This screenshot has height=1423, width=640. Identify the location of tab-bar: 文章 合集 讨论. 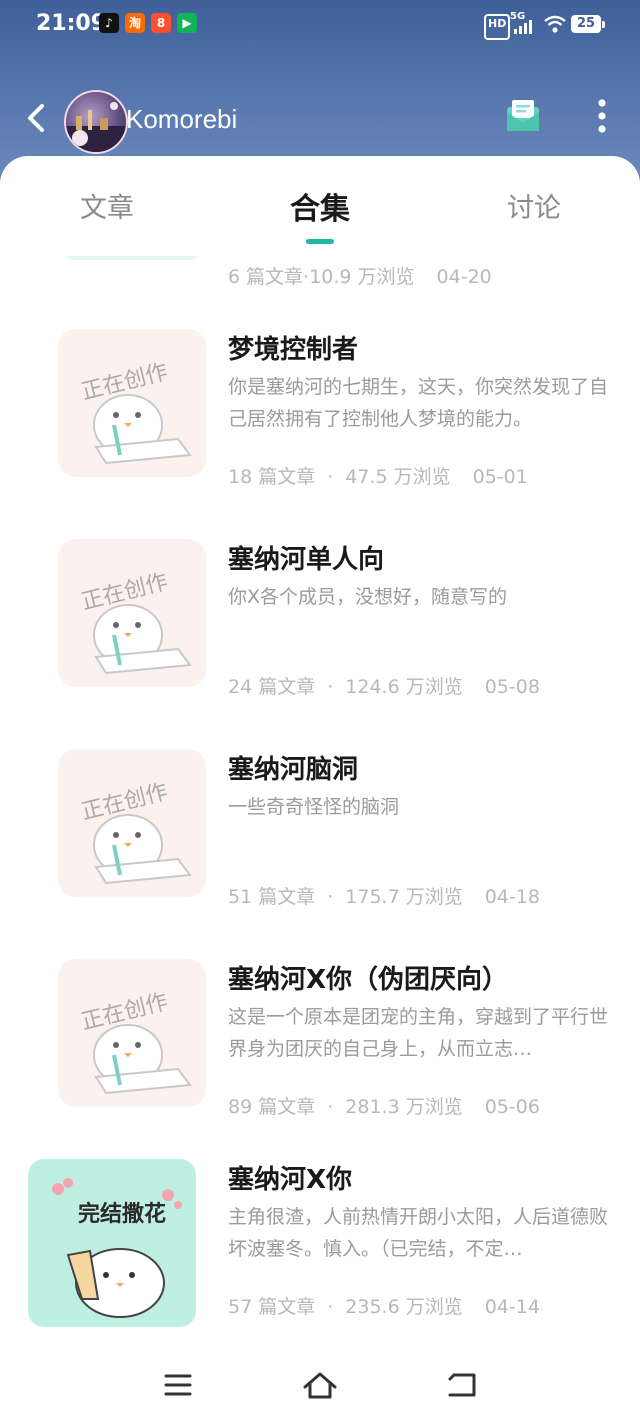
(320, 206).